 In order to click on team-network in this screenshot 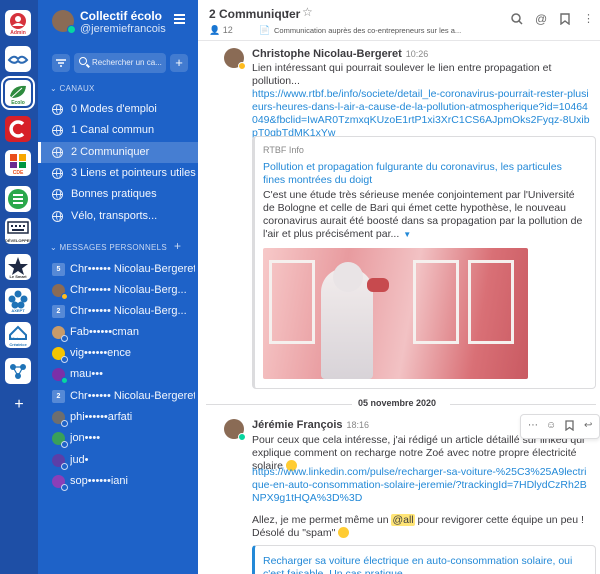, I will do `click(18, 371)`.